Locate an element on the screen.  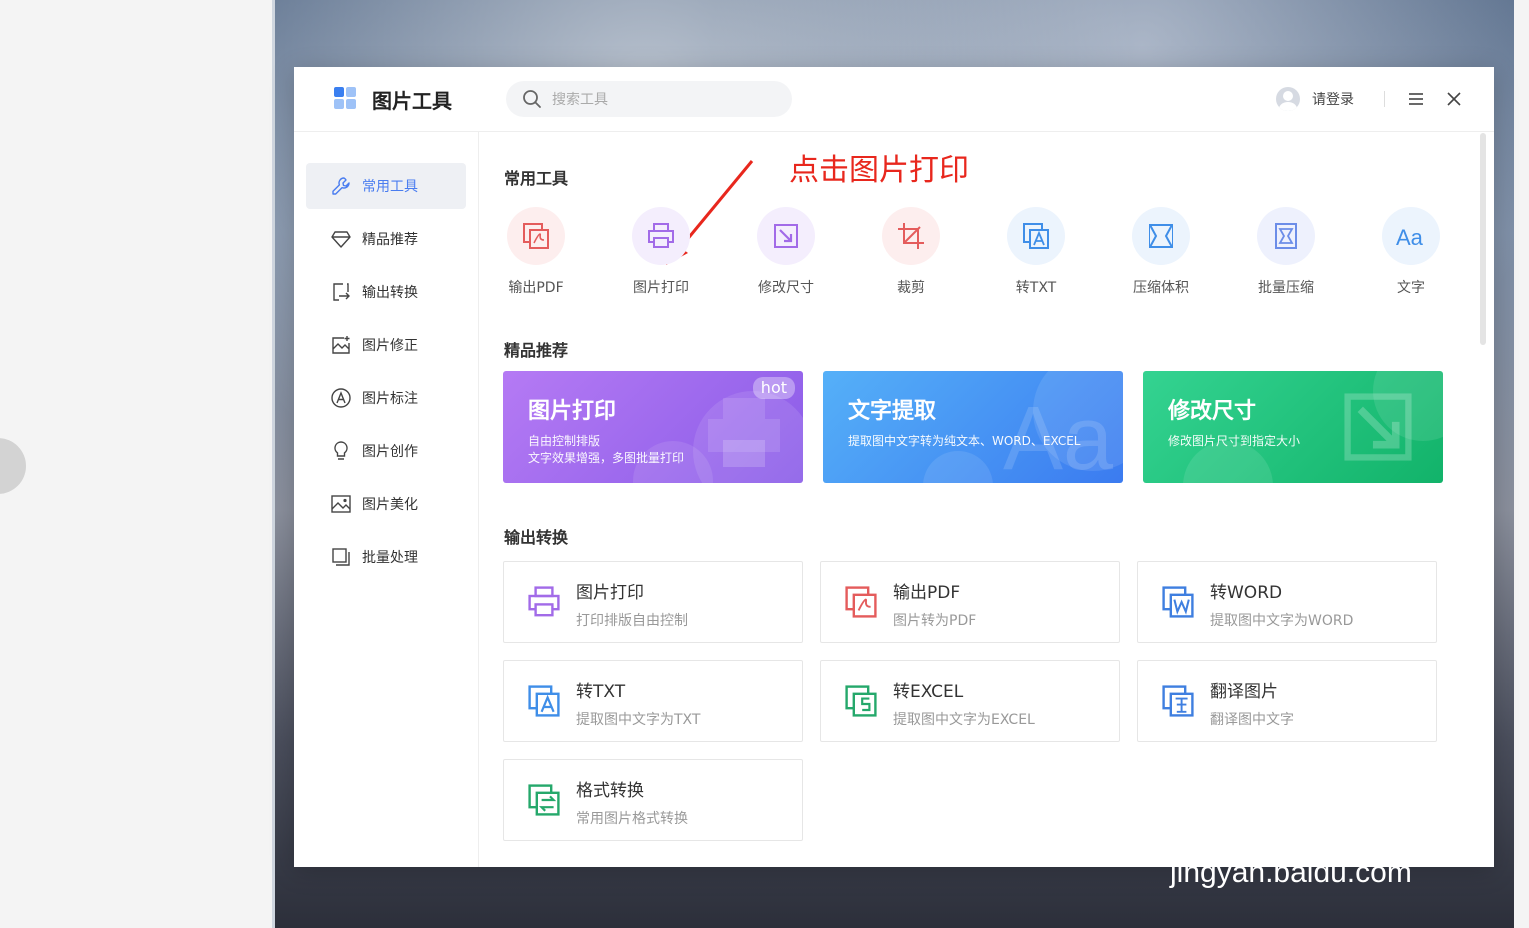
tool-resize: 修改尺寸 is located at coordinates (786, 257).